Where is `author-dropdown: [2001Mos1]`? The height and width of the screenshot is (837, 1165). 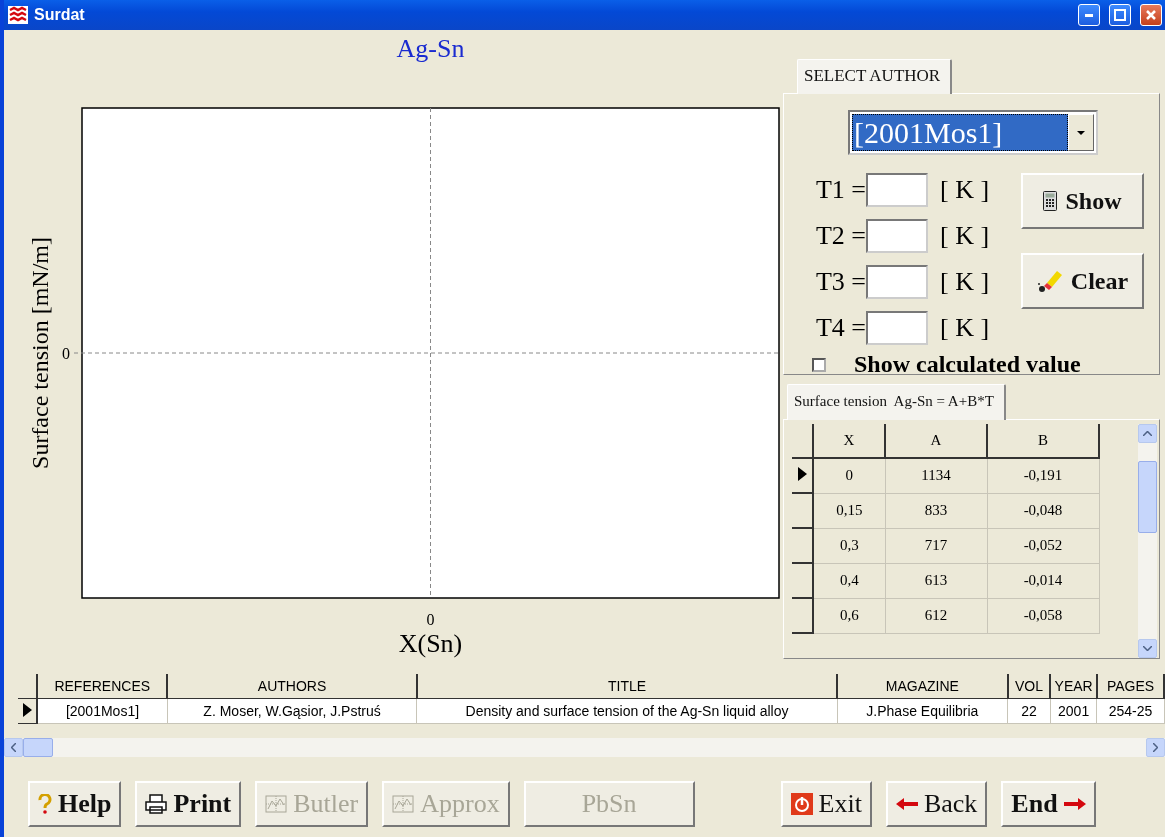
author-dropdown: [2001Mos1] is located at coordinates (973, 132).